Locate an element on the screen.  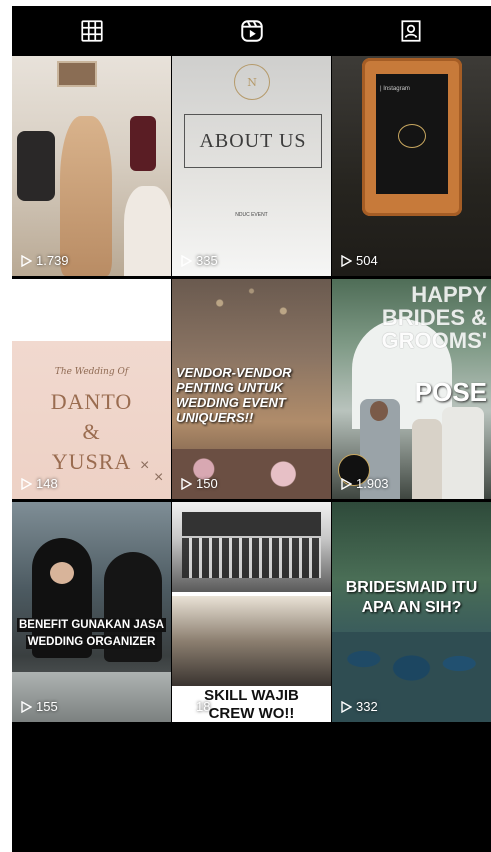
view-count-value: 332 is located at coordinates (367, 706).